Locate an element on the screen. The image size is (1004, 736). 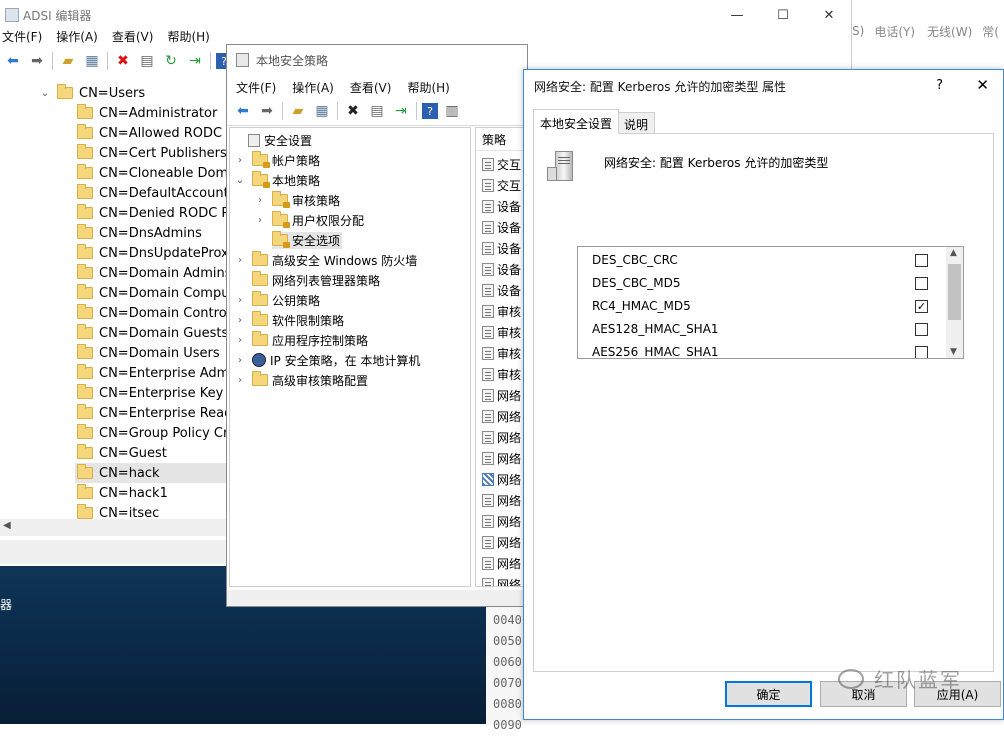
adsi-horizontal-scrollbar: ◀ is located at coordinates (114, 527).